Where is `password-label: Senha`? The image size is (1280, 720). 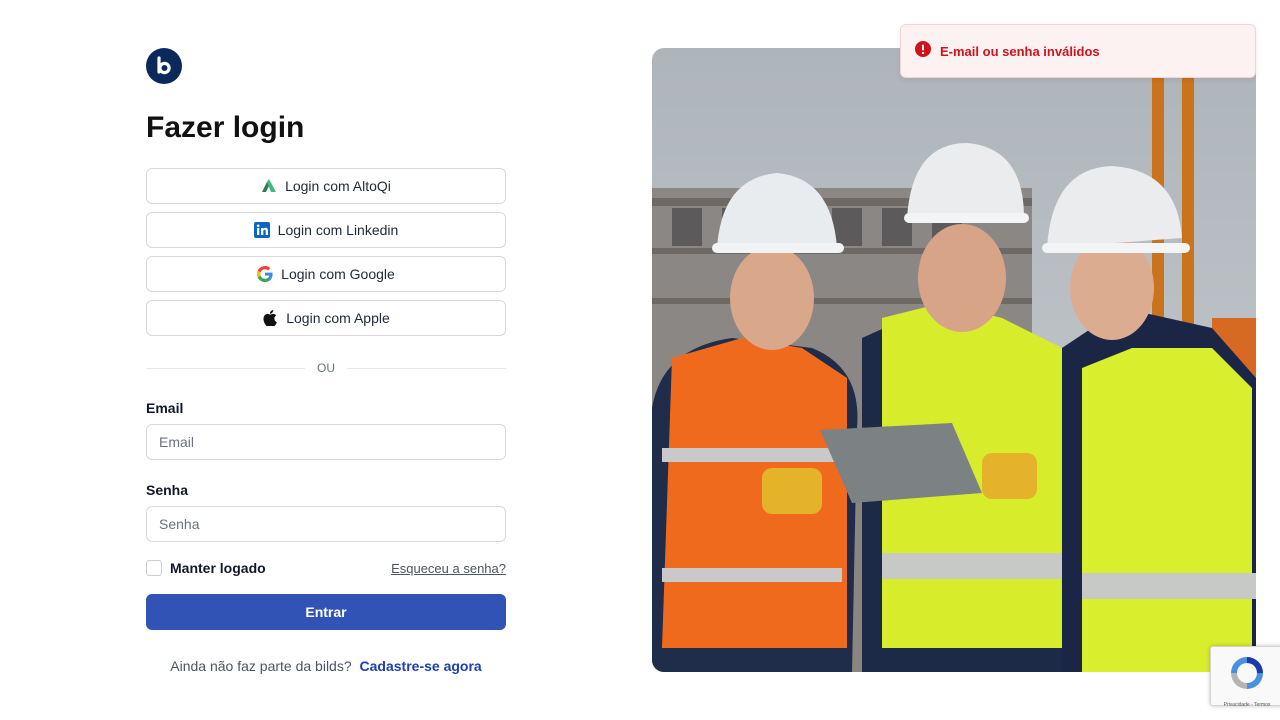
password-label: Senha is located at coordinates (167, 490).